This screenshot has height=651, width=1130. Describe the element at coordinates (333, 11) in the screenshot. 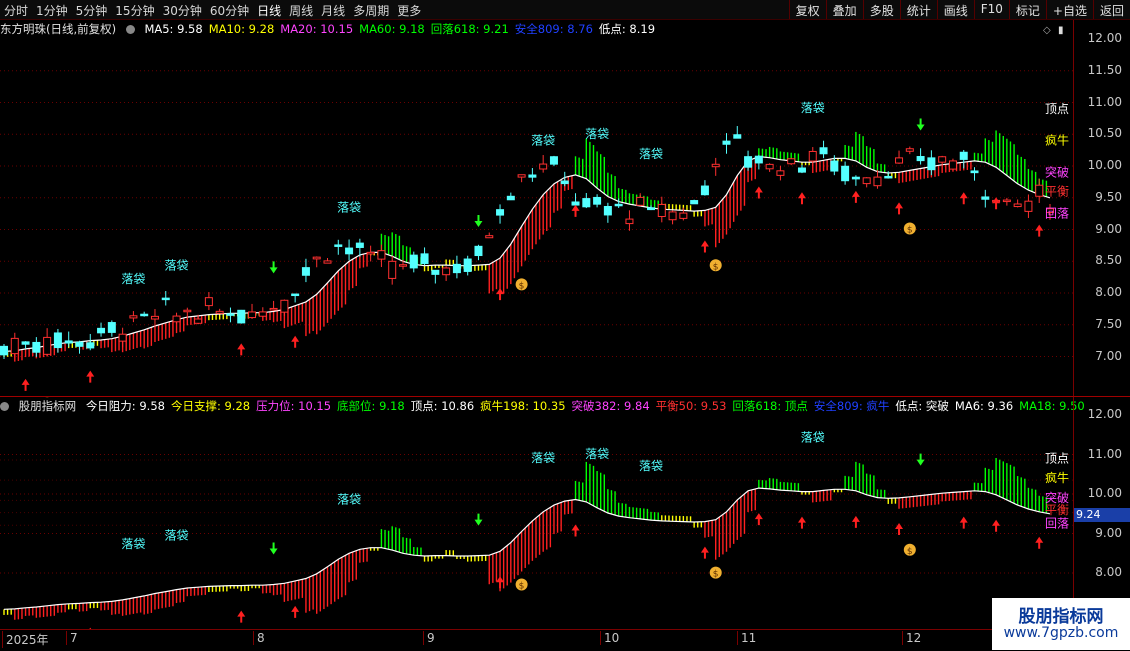

I see `period-tab-8: 月线` at that location.